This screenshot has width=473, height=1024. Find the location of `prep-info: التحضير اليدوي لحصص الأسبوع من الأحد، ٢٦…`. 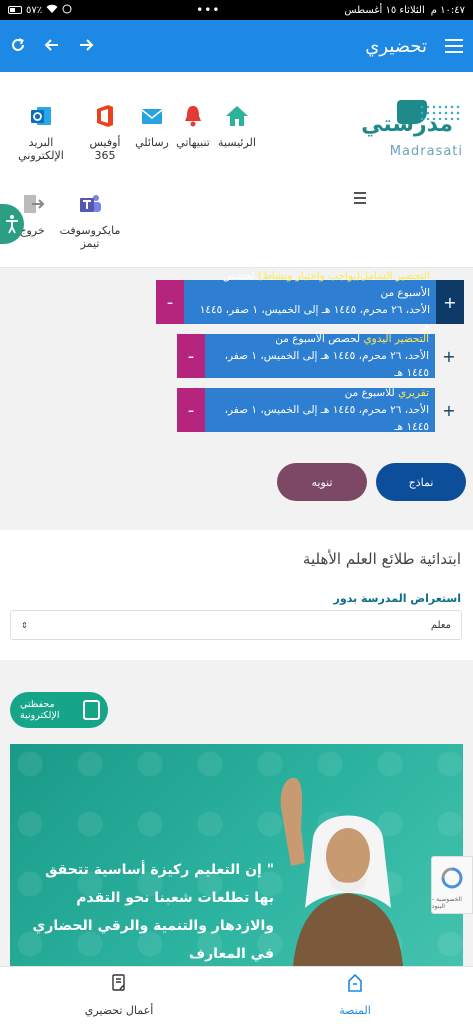

prep-info: التحضير اليدوي لحصص الأسبوع من الأحد، ٢٦… is located at coordinates (320, 355).